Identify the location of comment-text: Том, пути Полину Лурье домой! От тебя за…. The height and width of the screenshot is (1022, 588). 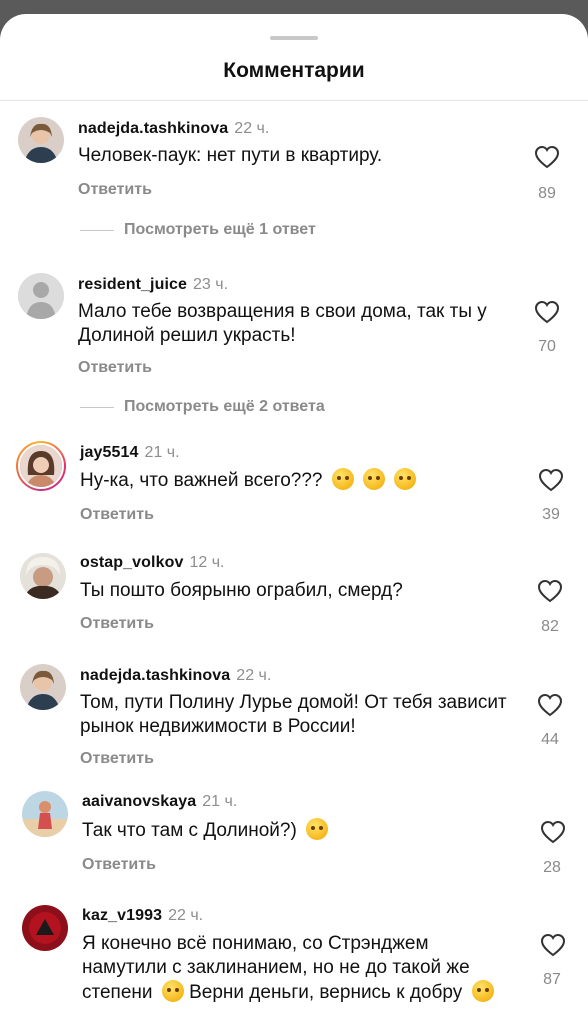
(293, 714).